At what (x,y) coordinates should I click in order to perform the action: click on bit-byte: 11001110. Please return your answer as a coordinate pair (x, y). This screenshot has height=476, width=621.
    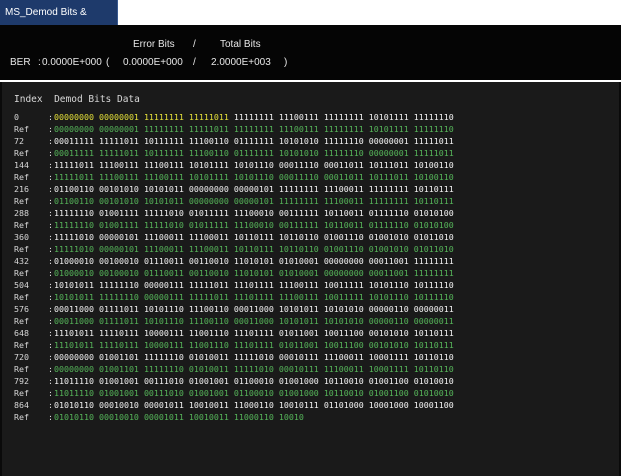
    Looking at the image, I should click on (208, 345).